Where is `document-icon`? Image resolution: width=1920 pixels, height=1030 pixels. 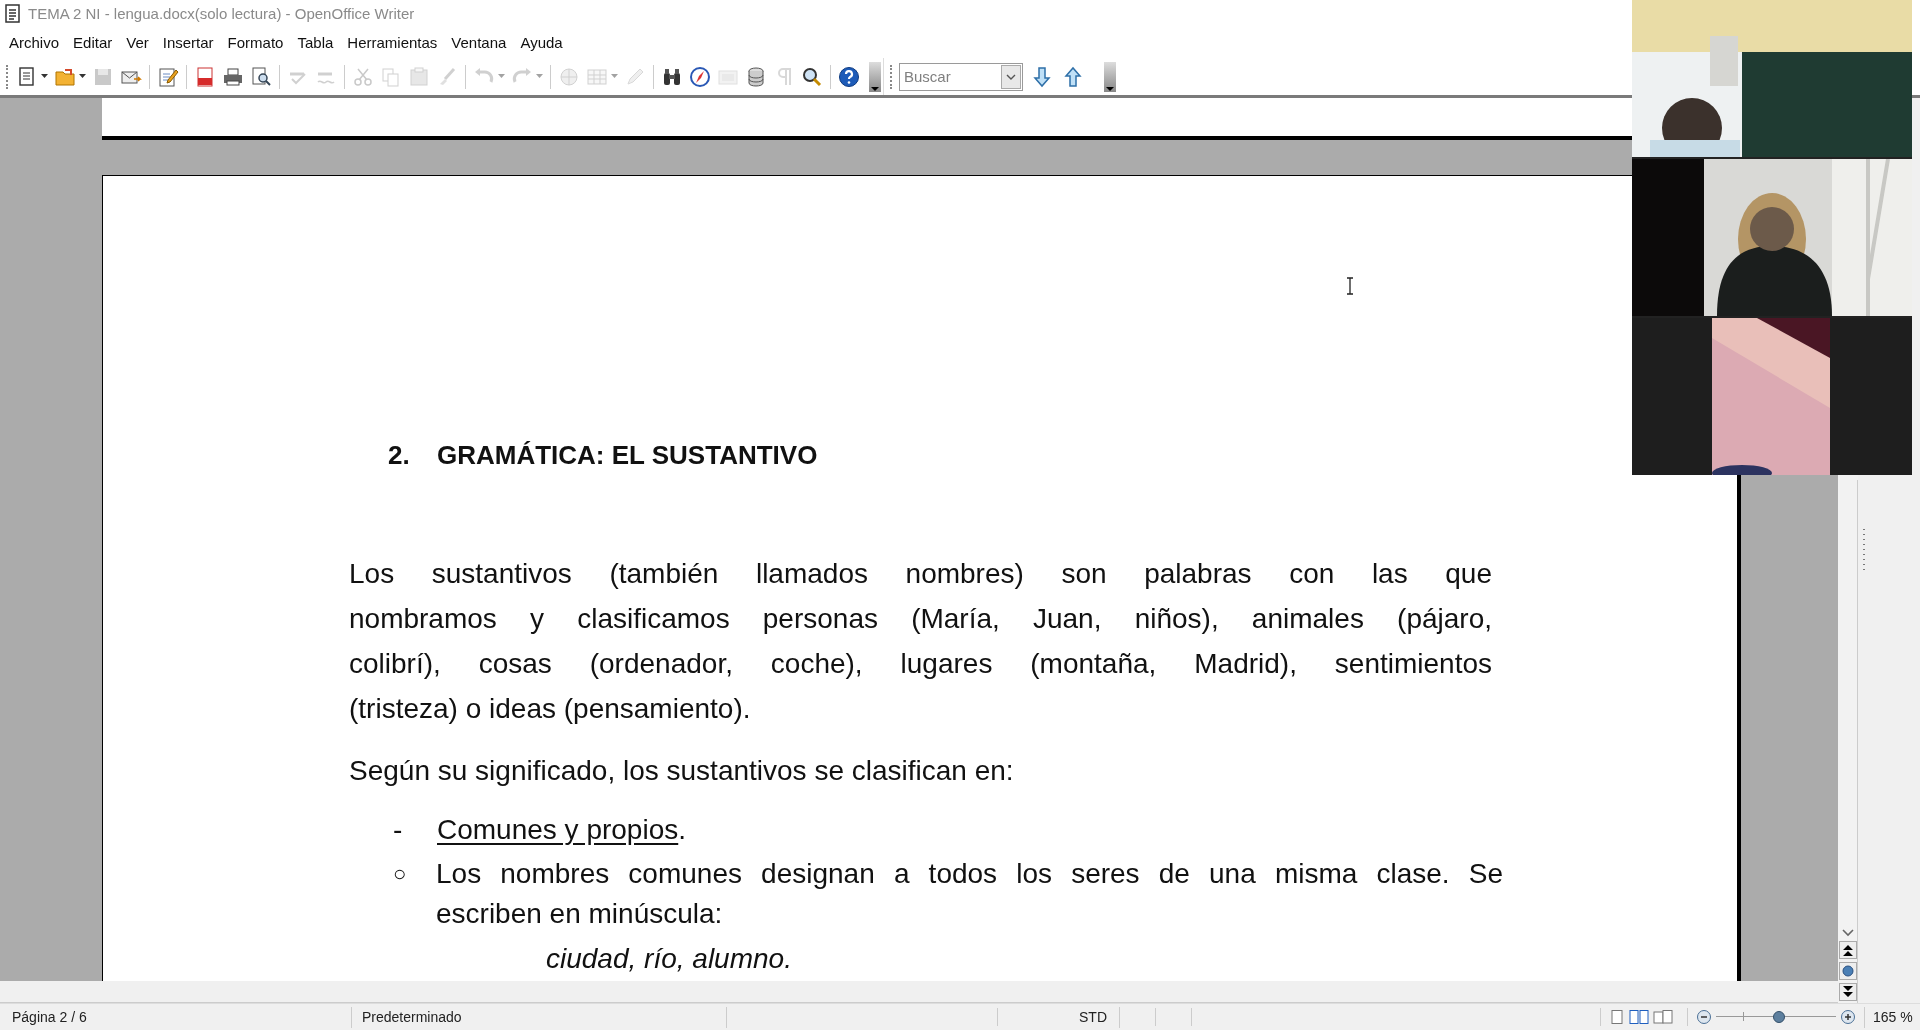
document-icon is located at coordinates (13, 14).